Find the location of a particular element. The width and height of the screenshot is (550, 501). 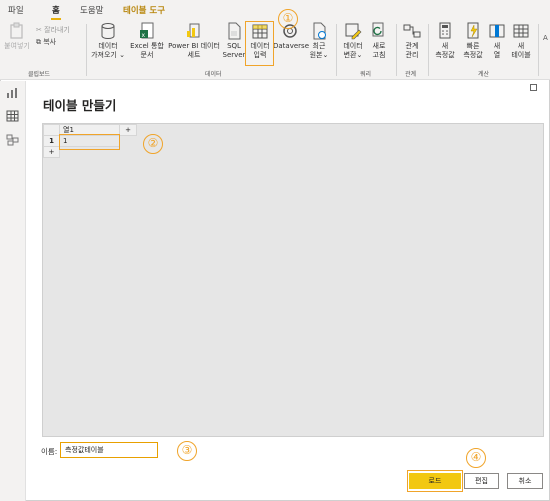

data-view-icon is located at coordinates (12, 116).